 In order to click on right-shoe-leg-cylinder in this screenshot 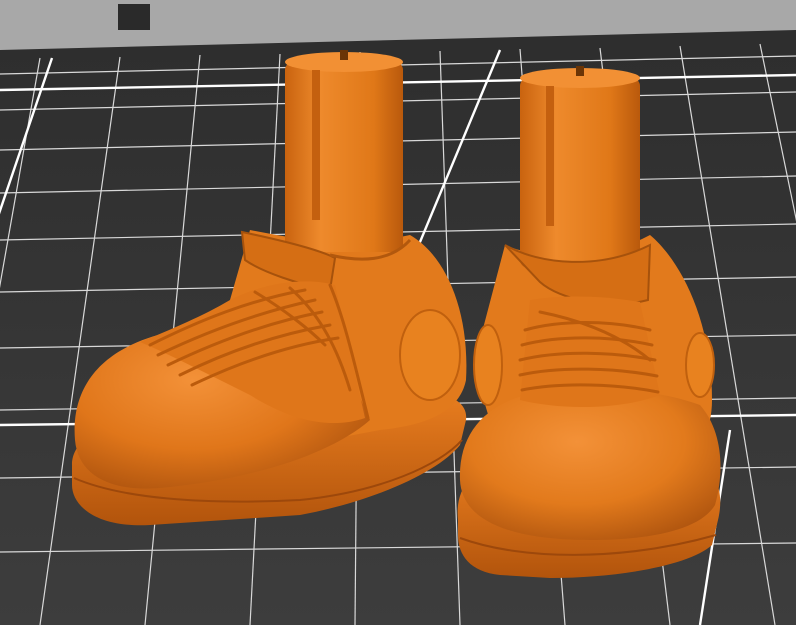, I will do `click(580, 173)`.